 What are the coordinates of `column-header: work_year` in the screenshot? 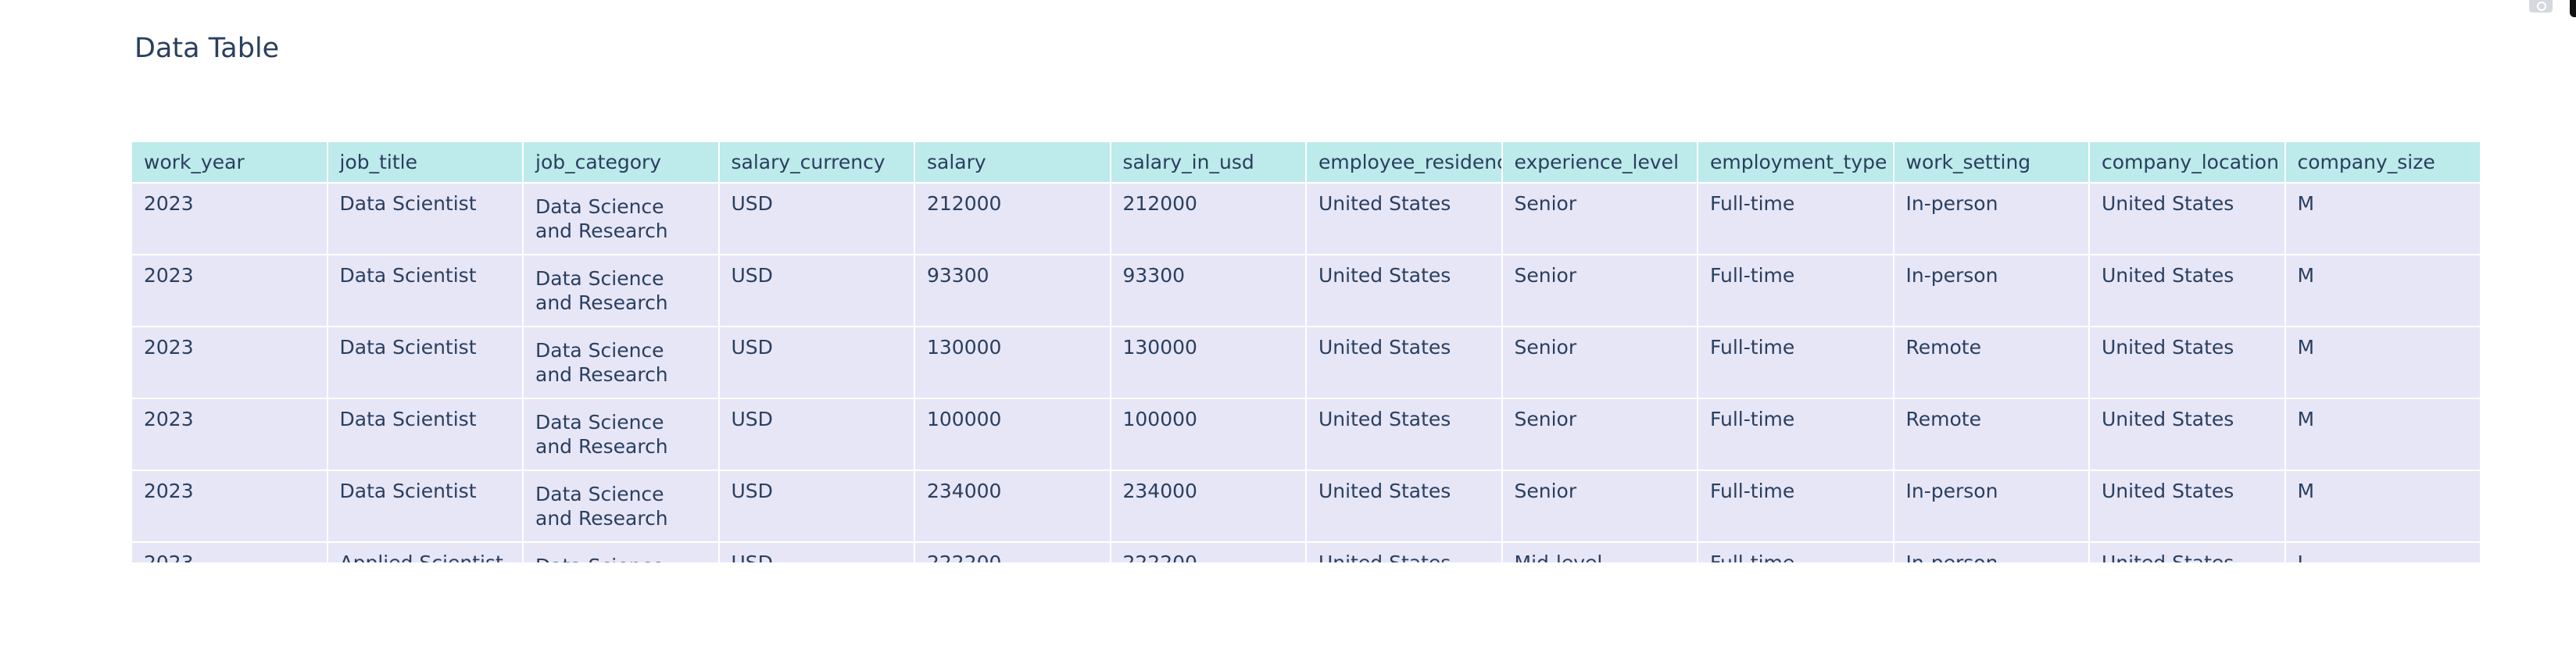 It's located at (229, 162).